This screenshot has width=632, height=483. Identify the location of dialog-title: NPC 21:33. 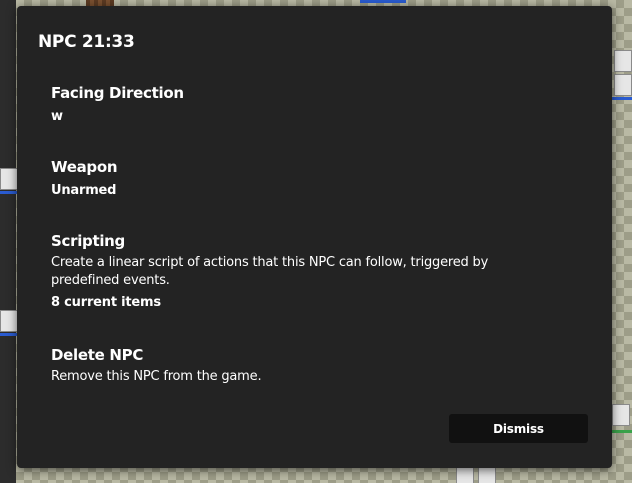
(86, 42).